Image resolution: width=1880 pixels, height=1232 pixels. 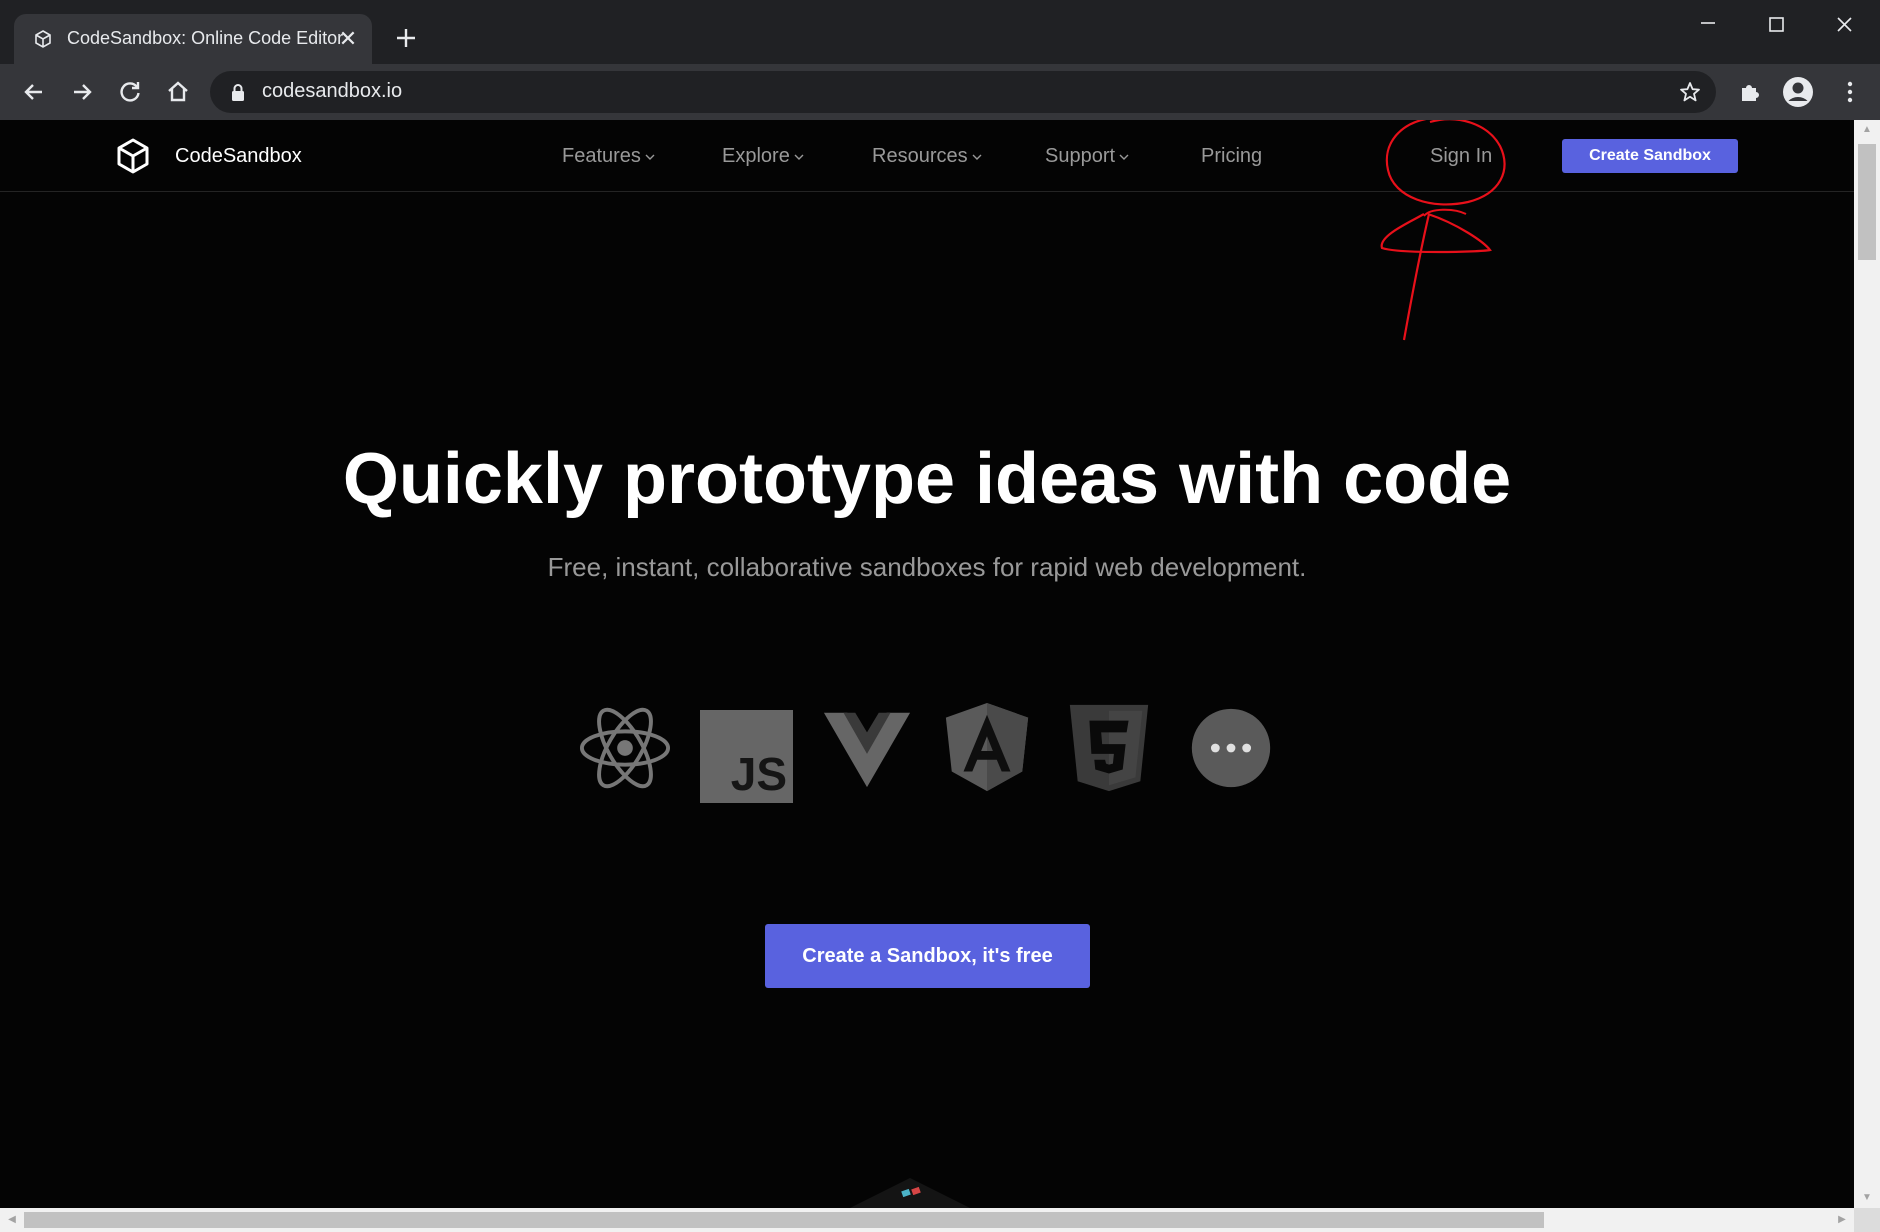 What do you see at coordinates (1867, 130) in the screenshot?
I see `scroll-up-arrow-icon: ▲` at bounding box center [1867, 130].